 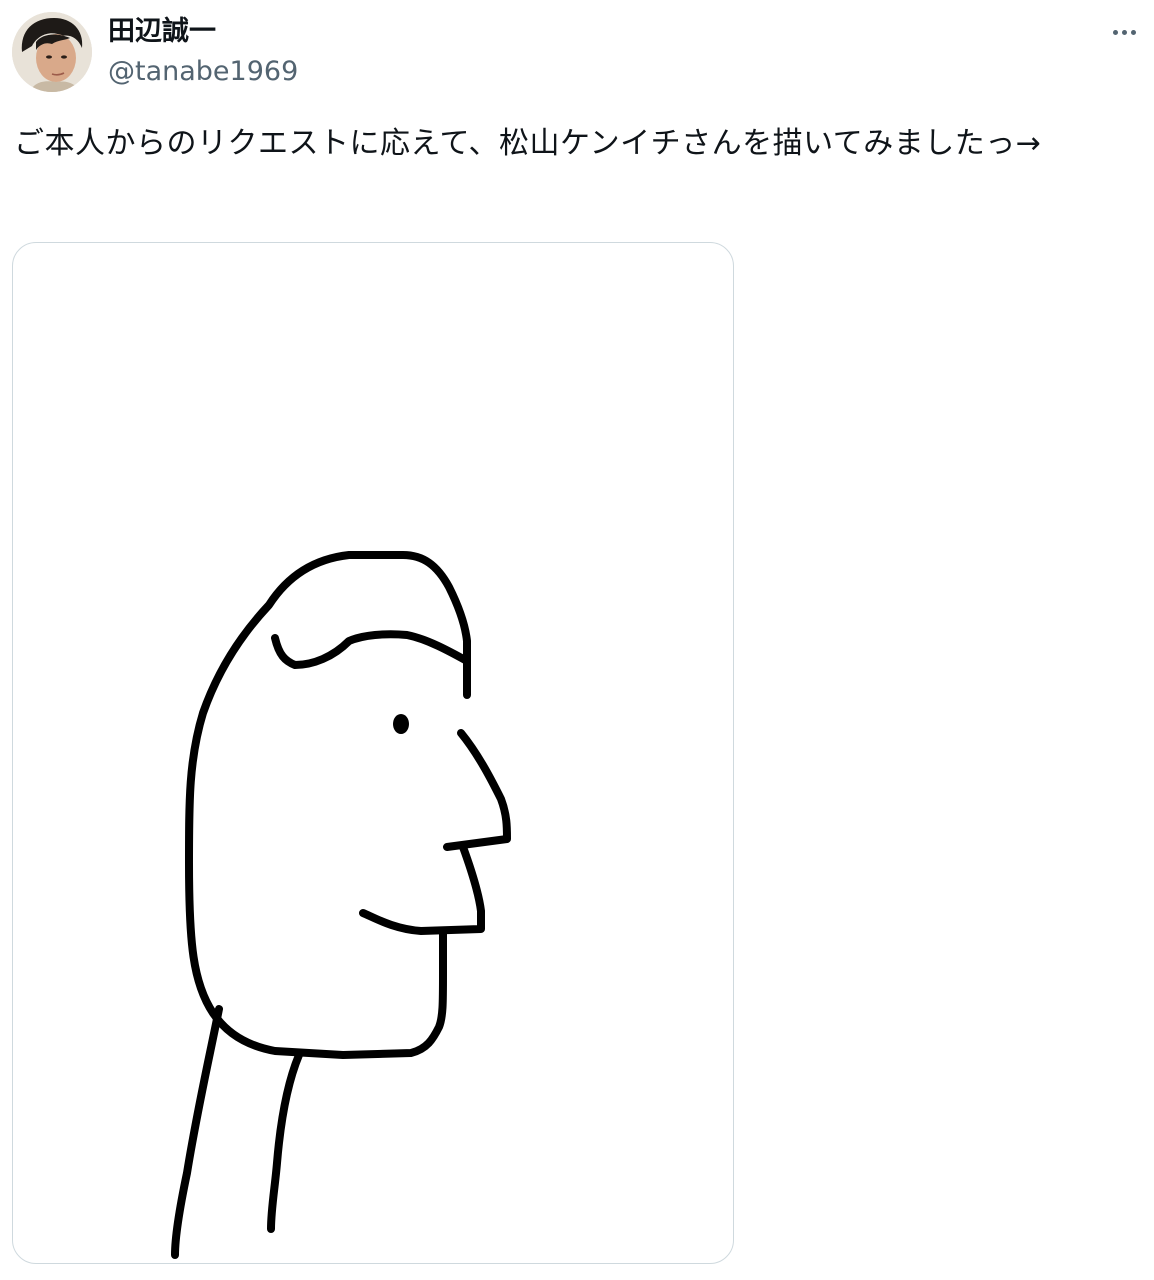 I want to click on head-outline, so click(x=328, y=805).